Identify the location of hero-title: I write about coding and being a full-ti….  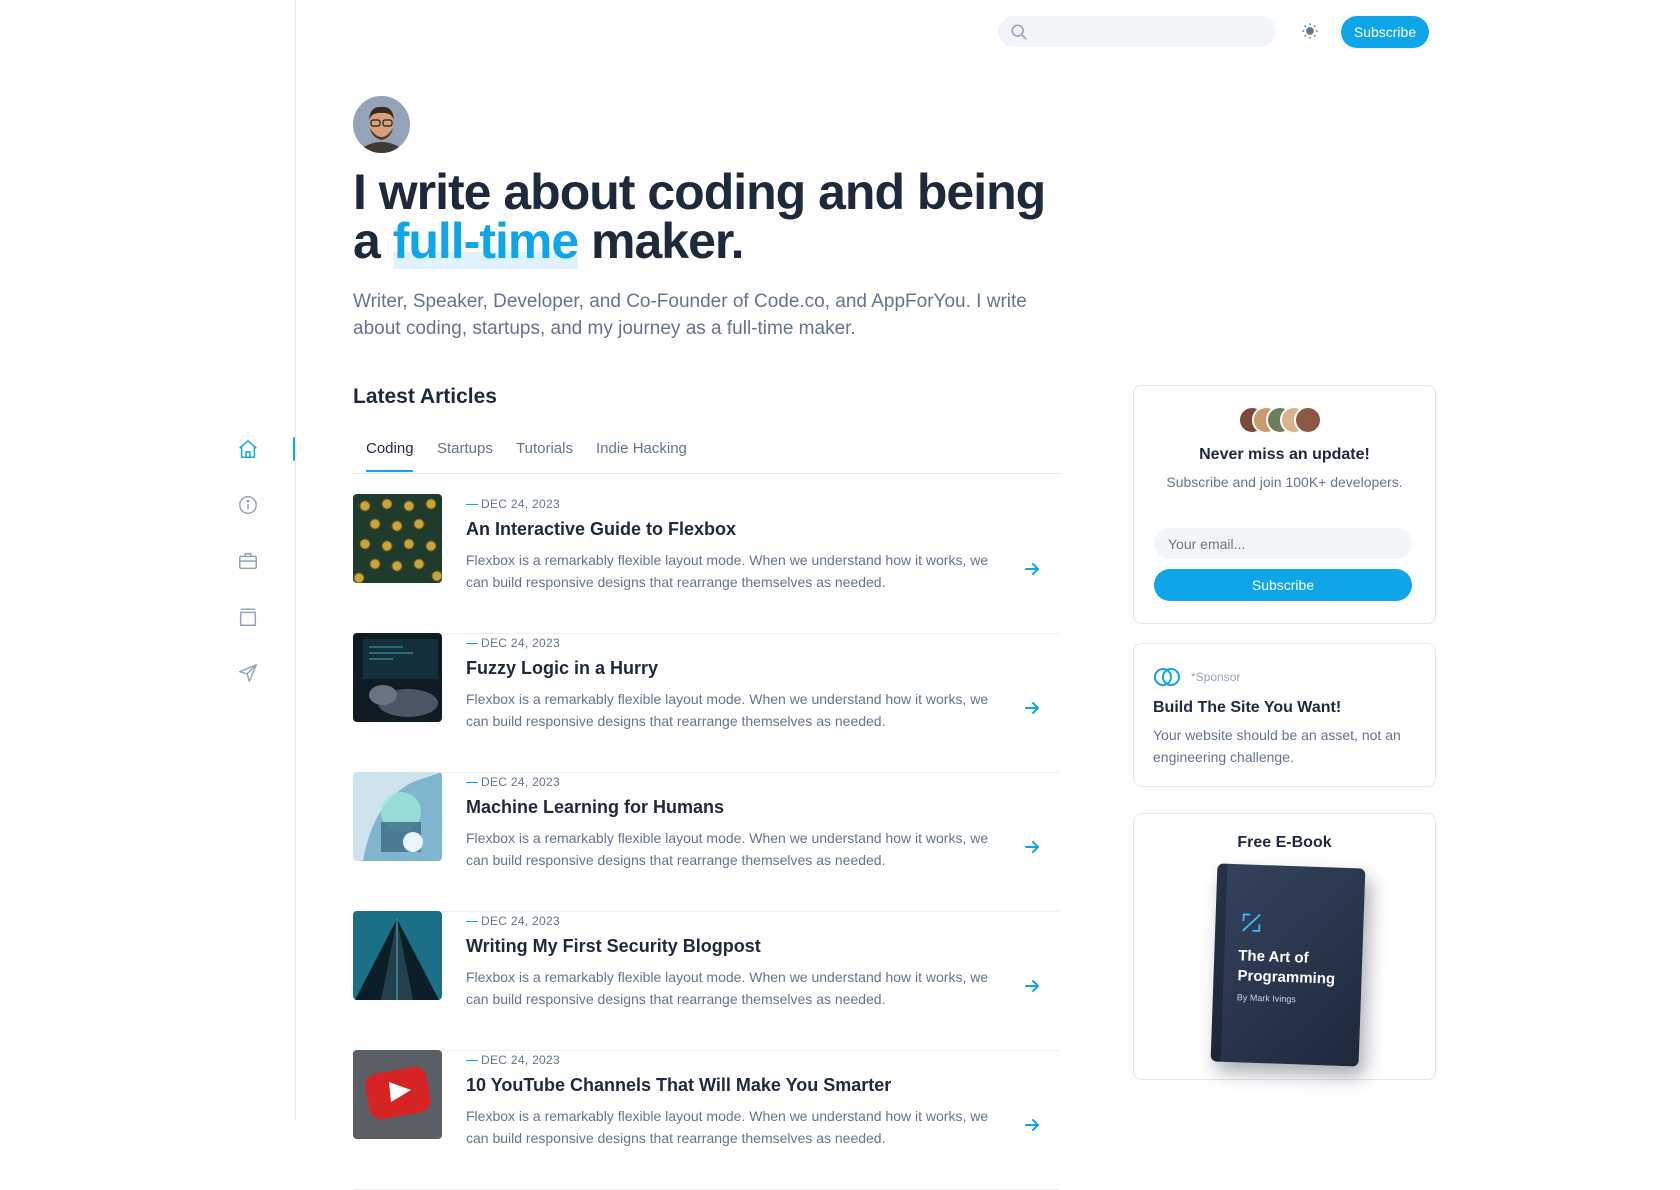
(713, 218).